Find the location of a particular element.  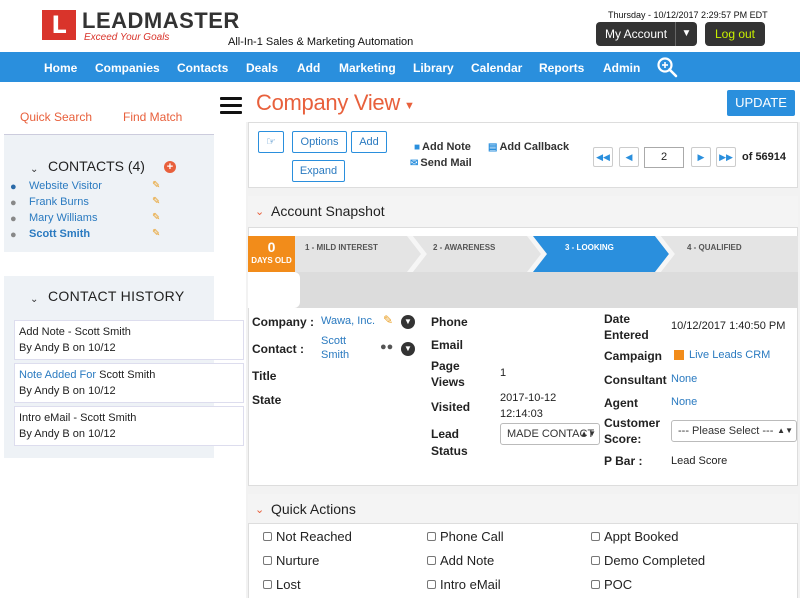

lead-status-select: MADE CONTACT ▲▼ is located at coordinates (550, 434).